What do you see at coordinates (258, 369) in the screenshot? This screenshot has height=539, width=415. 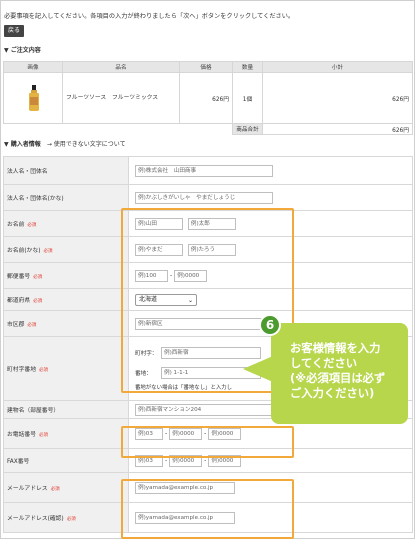 I see `callout-tail` at bounding box center [258, 369].